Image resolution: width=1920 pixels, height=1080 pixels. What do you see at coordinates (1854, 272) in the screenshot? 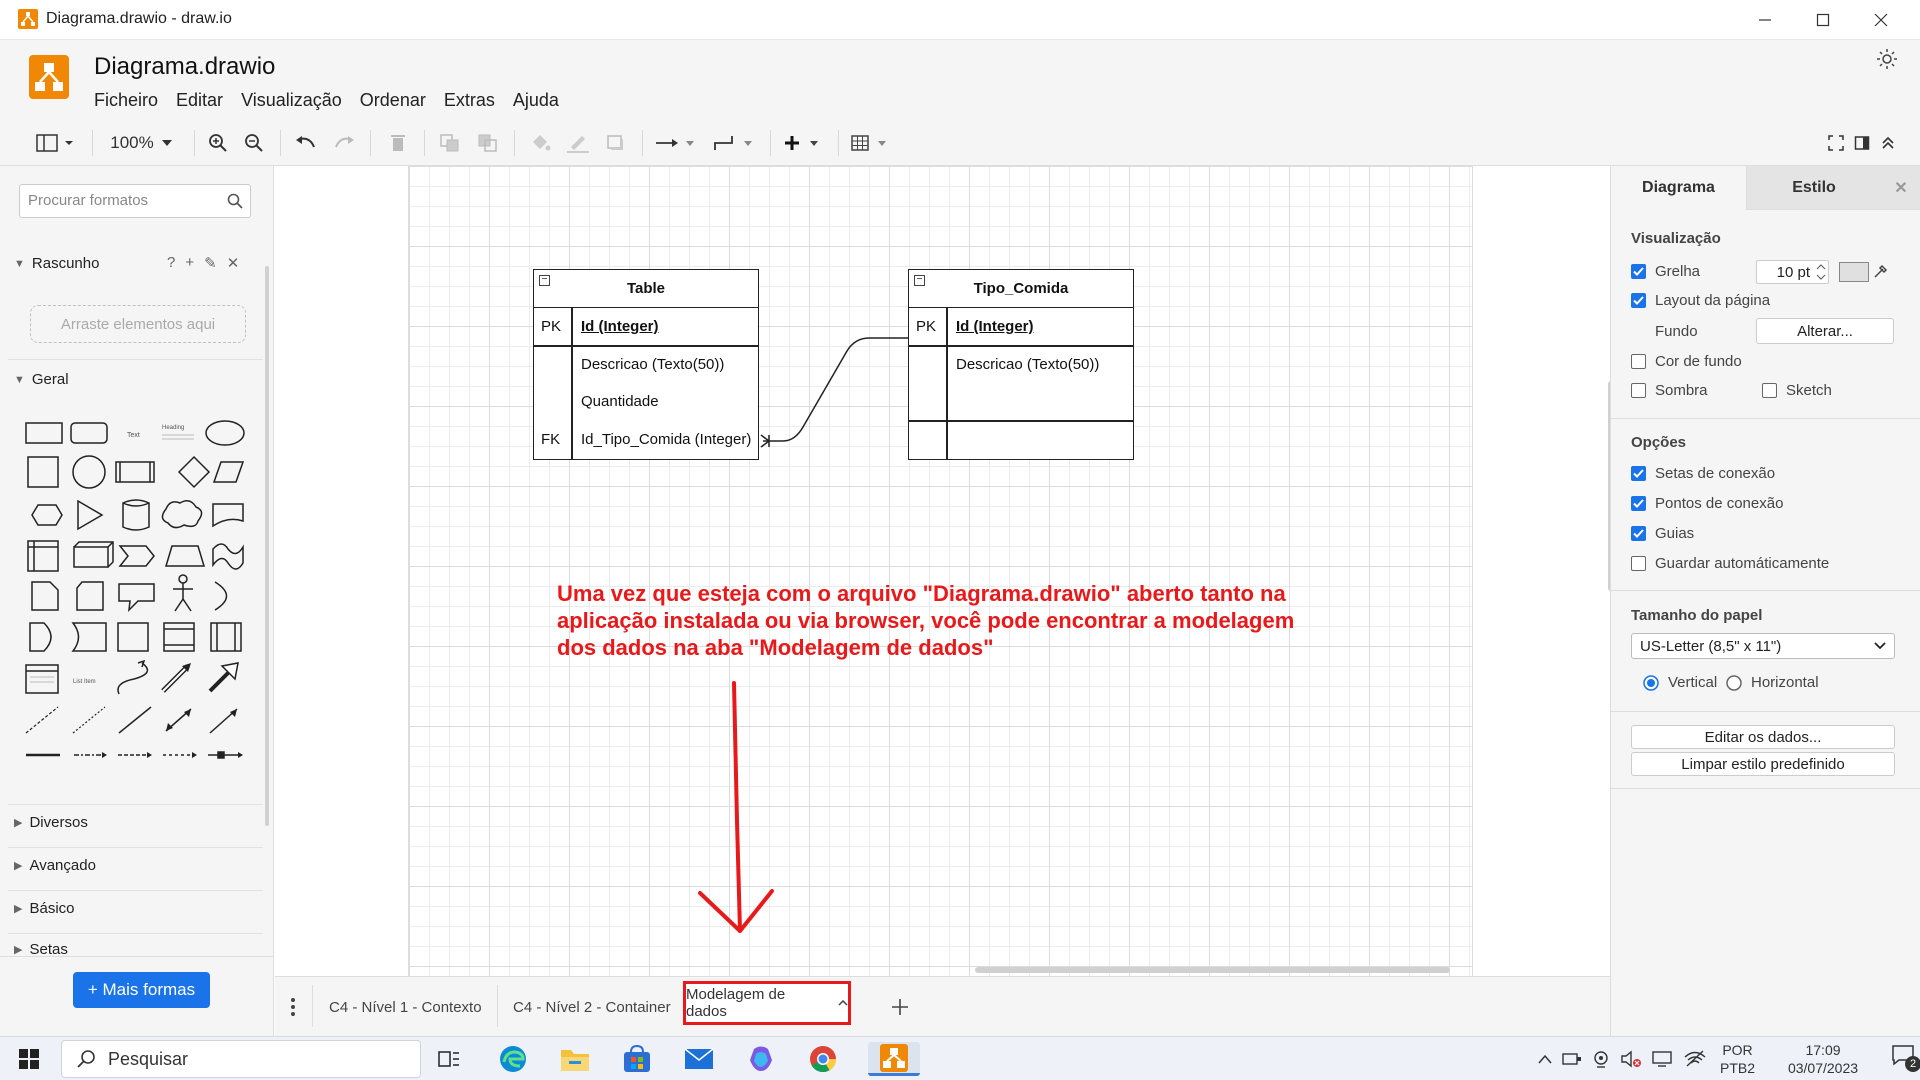
I see `grid-color-swatch` at bounding box center [1854, 272].